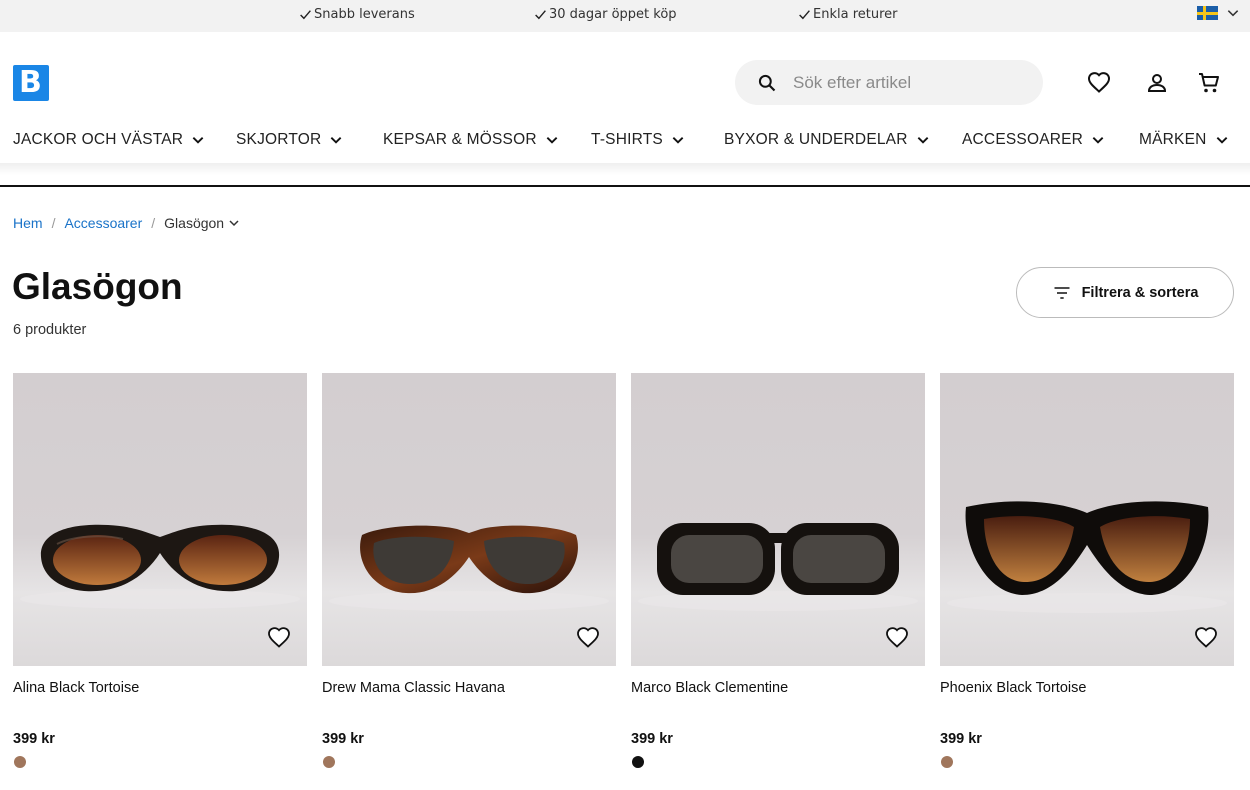  I want to click on user-icon, so click(1157, 83).